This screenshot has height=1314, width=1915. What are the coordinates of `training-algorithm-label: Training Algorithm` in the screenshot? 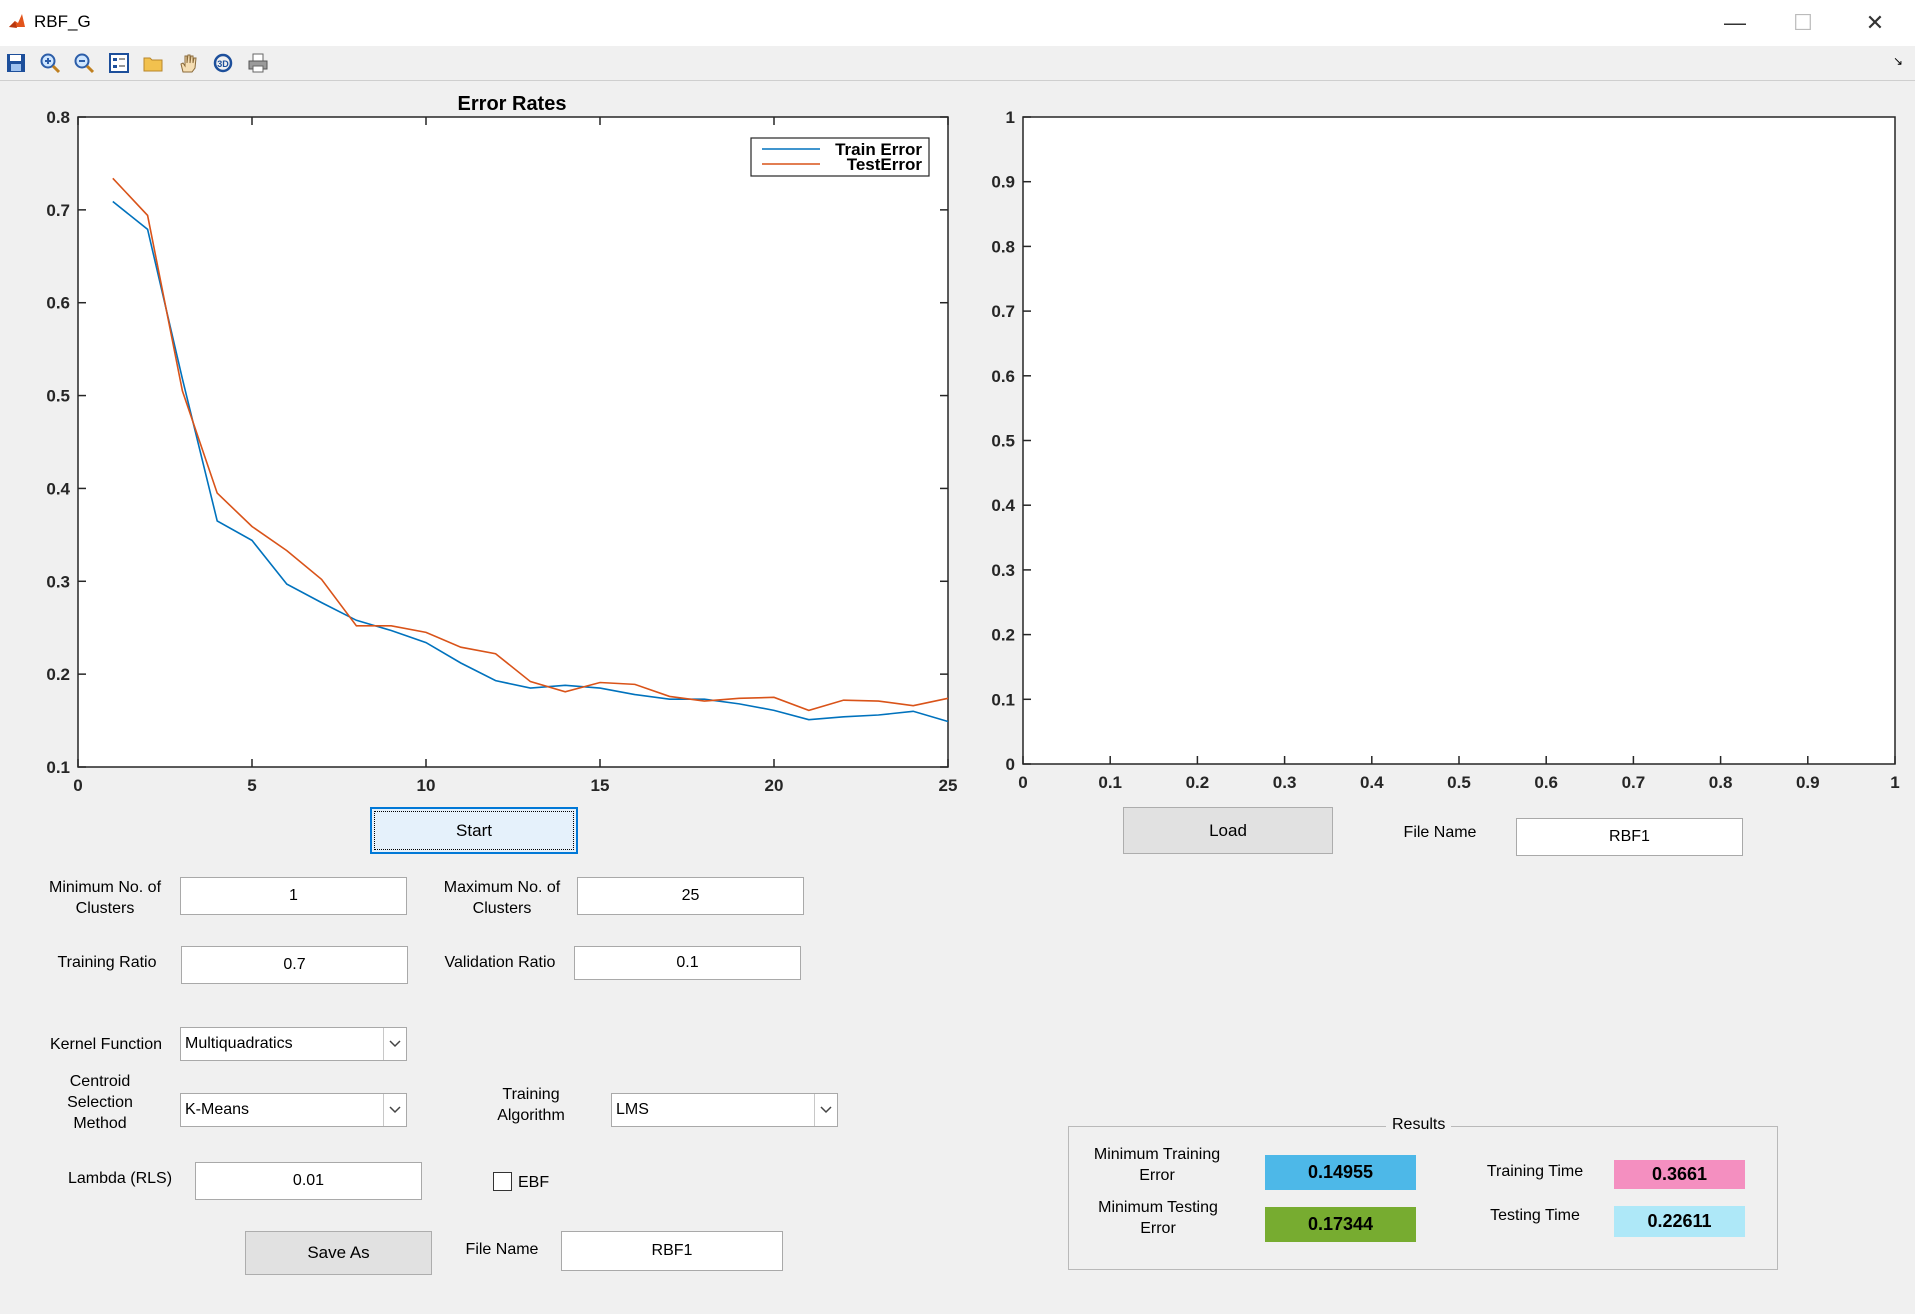 It's located at (531, 1105).